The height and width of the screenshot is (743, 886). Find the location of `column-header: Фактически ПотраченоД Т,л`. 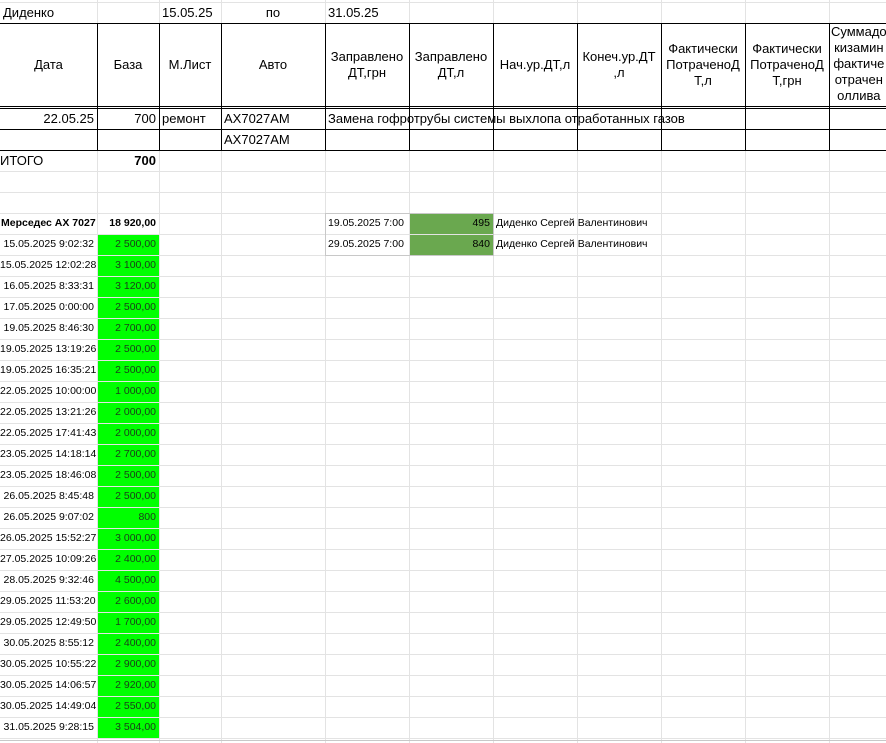

column-header: Фактически ПотраченоД Т,л is located at coordinates (703, 65).